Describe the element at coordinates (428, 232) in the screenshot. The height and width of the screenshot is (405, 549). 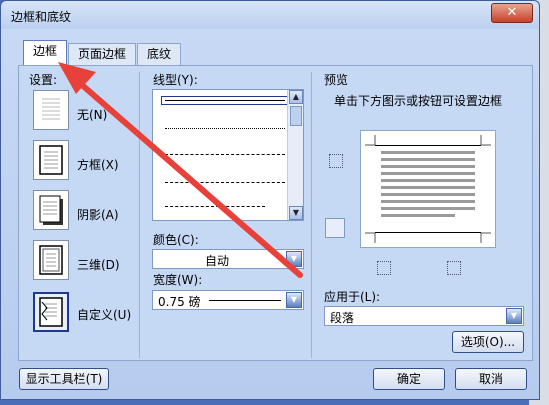
I see `preview-bottom-border` at that location.